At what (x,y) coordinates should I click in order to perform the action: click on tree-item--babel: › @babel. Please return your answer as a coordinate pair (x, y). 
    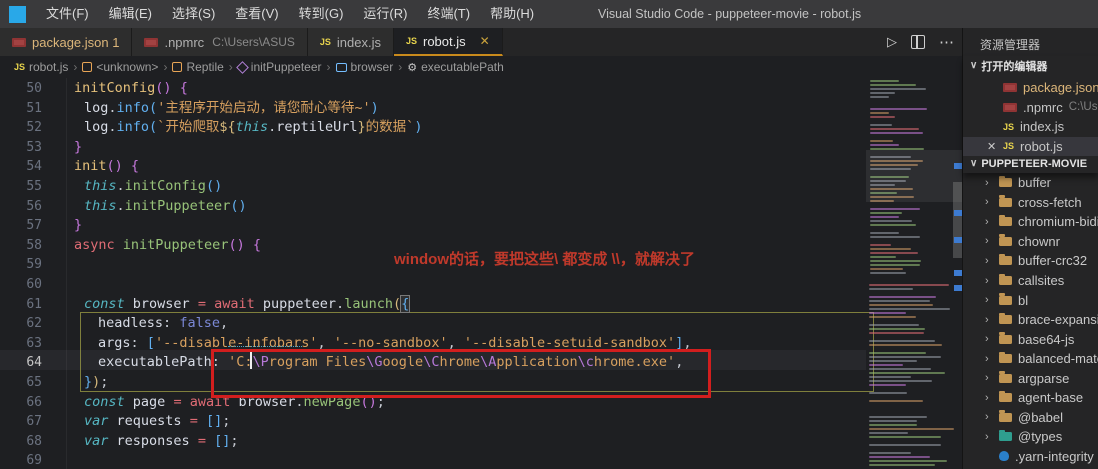
    Looking at the image, I should click on (1030, 418).